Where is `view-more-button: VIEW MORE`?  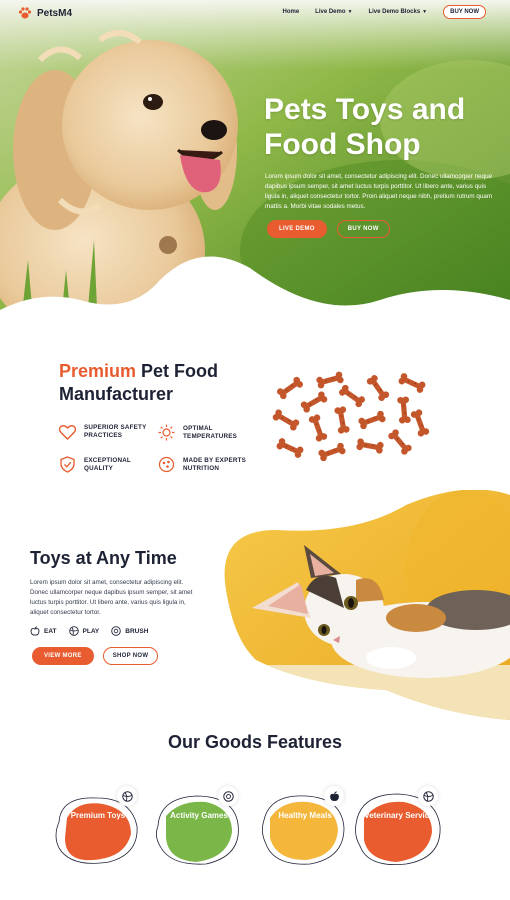
view-more-button: VIEW MORE is located at coordinates (63, 656).